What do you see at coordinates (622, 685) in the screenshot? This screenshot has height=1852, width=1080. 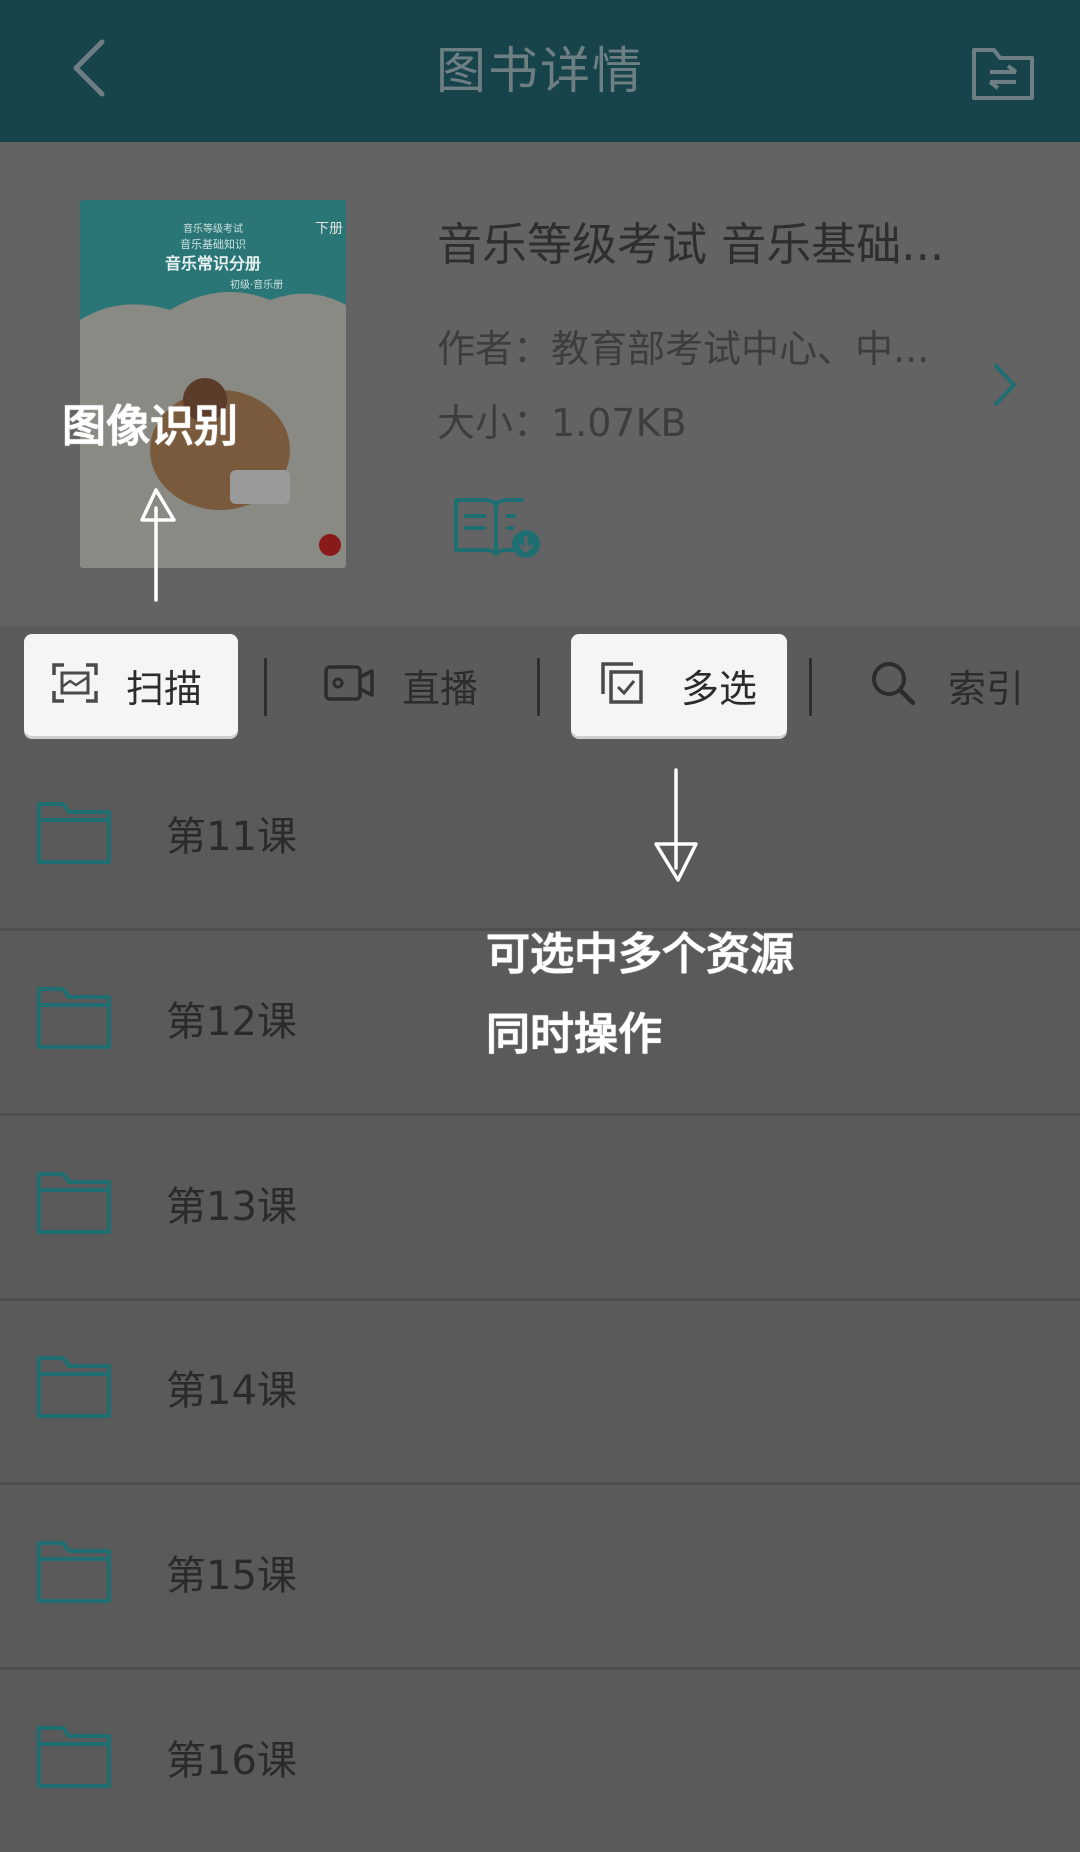 I see `multi-select-icon` at bounding box center [622, 685].